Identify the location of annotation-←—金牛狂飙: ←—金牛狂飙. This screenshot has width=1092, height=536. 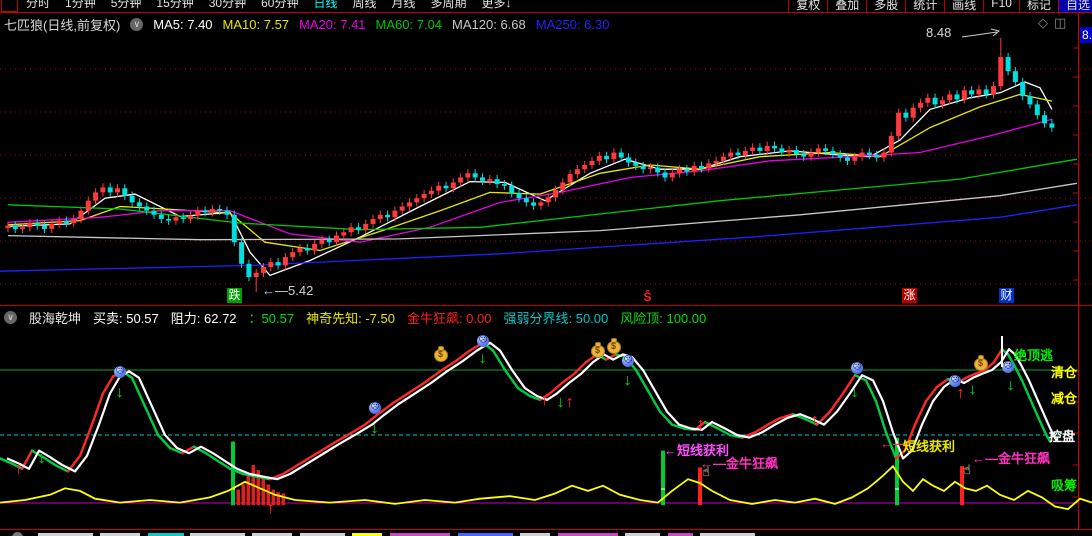
(739, 463).